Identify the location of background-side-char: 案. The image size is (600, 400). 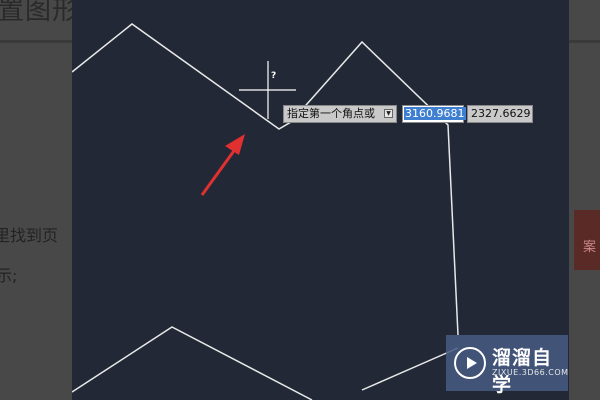
(590, 247).